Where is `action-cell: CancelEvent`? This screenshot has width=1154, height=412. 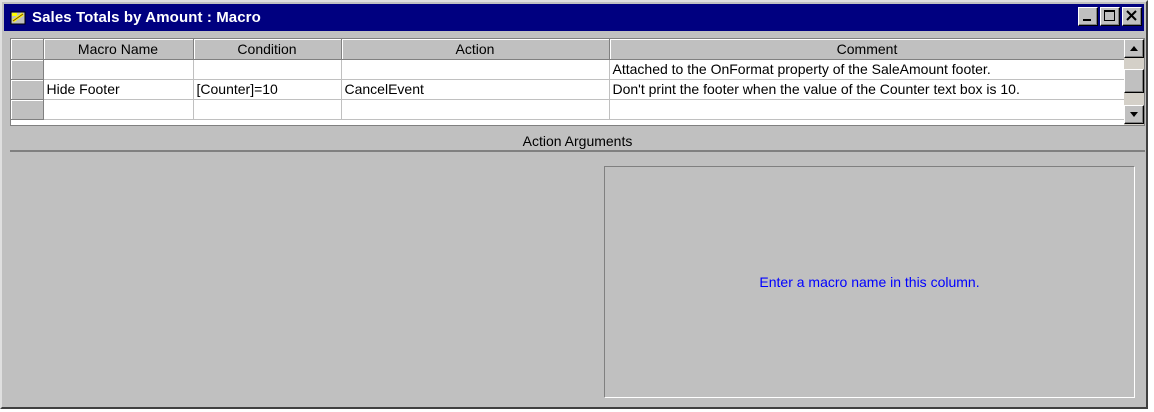
action-cell: CancelEvent is located at coordinates (475, 89).